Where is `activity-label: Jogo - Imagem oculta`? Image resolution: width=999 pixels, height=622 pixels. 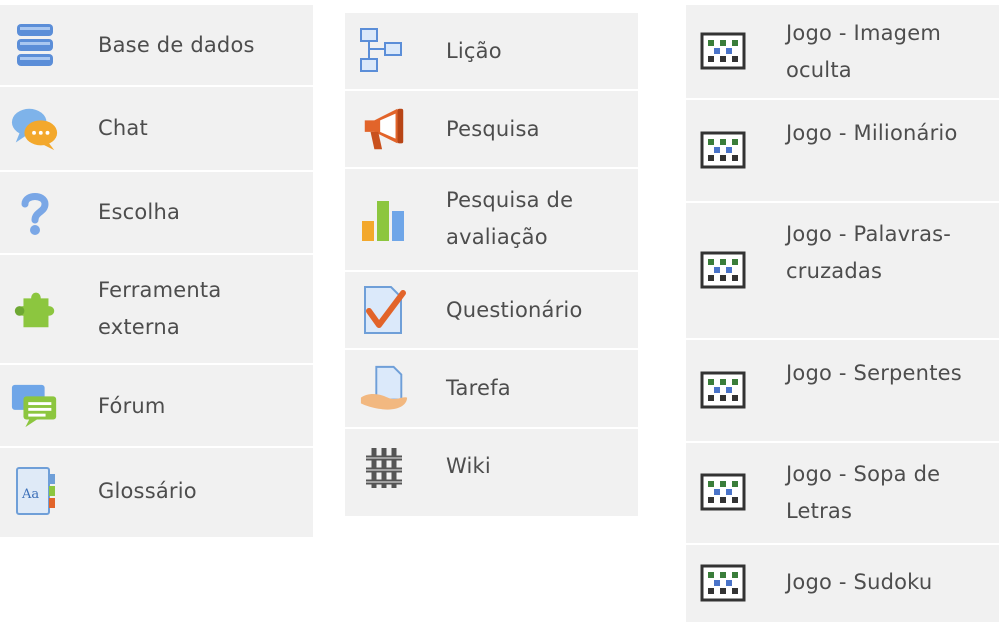 activity-label: Jogo - Imagem oculta is located at coordinates (863, 51).